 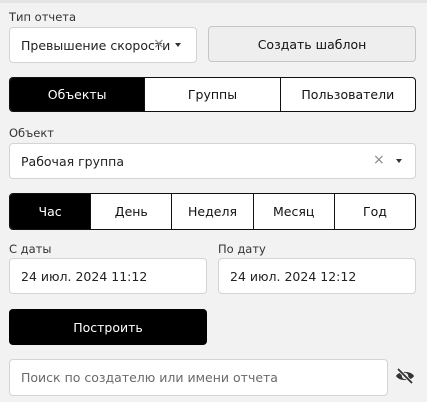 What do you see at coordinates (212, 161) in the screenshot?
I see `object-select: Рабочая группа` at bounding box center [212, 161].